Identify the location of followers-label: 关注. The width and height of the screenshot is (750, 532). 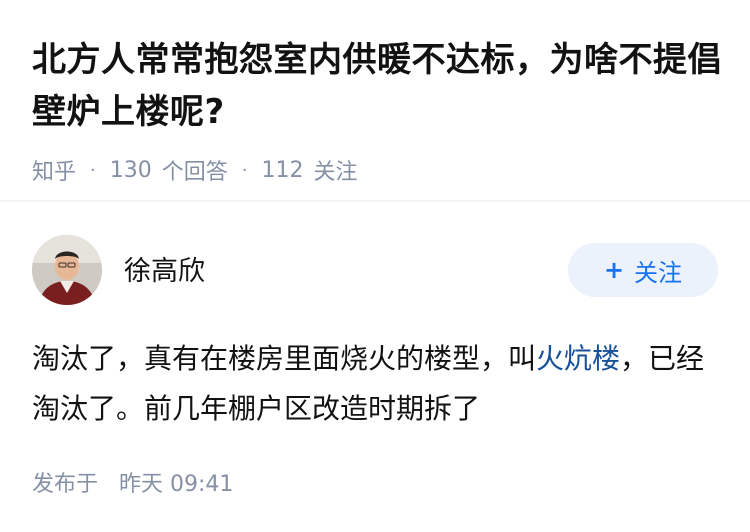
(335, 172).